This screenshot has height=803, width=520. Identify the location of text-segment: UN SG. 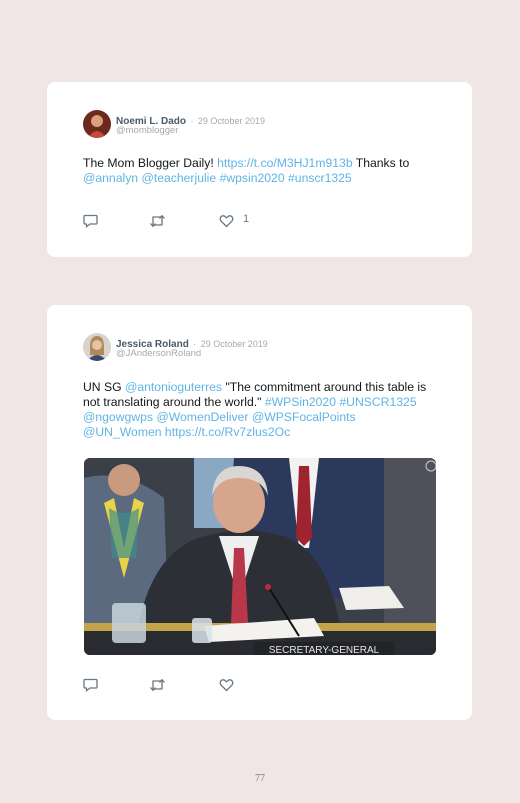
(104, 387).